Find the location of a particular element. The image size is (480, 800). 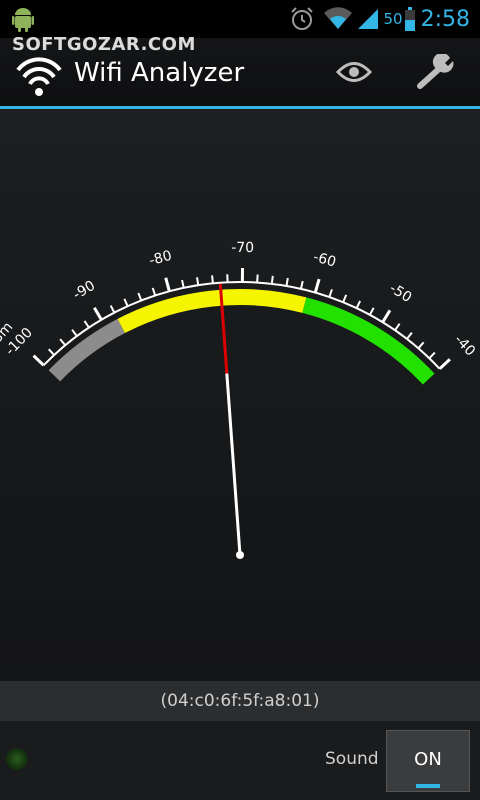

gauge-needle-pivot is located at coordinates (240, 555).